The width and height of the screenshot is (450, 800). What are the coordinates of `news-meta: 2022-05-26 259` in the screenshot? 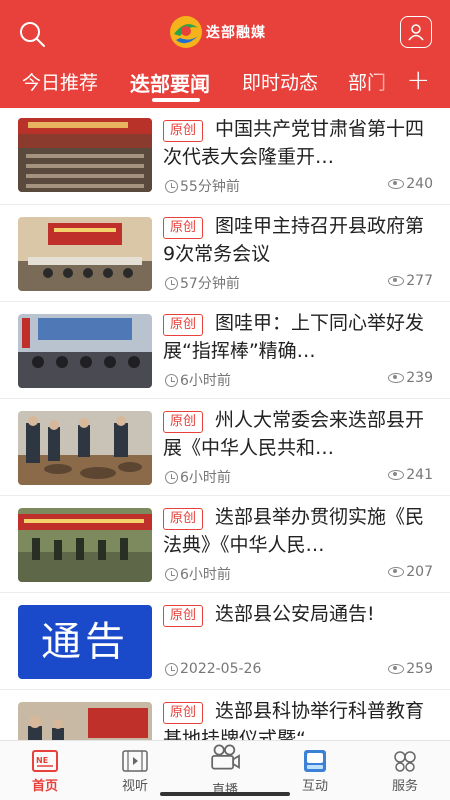 It's located at (299, 670).